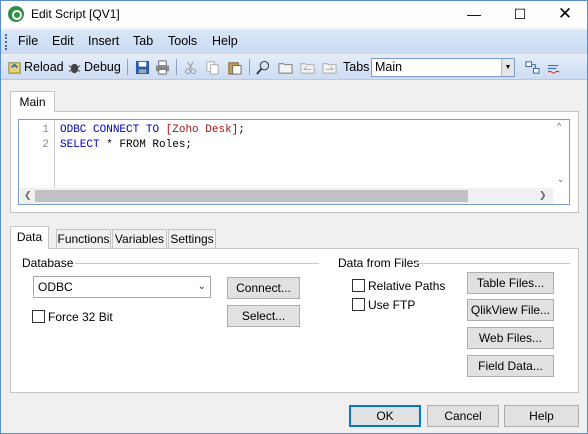  What do you see at coordinates (234, 67) in the screenshot?
I see `paste-icon` at bounding box center [234, 67].